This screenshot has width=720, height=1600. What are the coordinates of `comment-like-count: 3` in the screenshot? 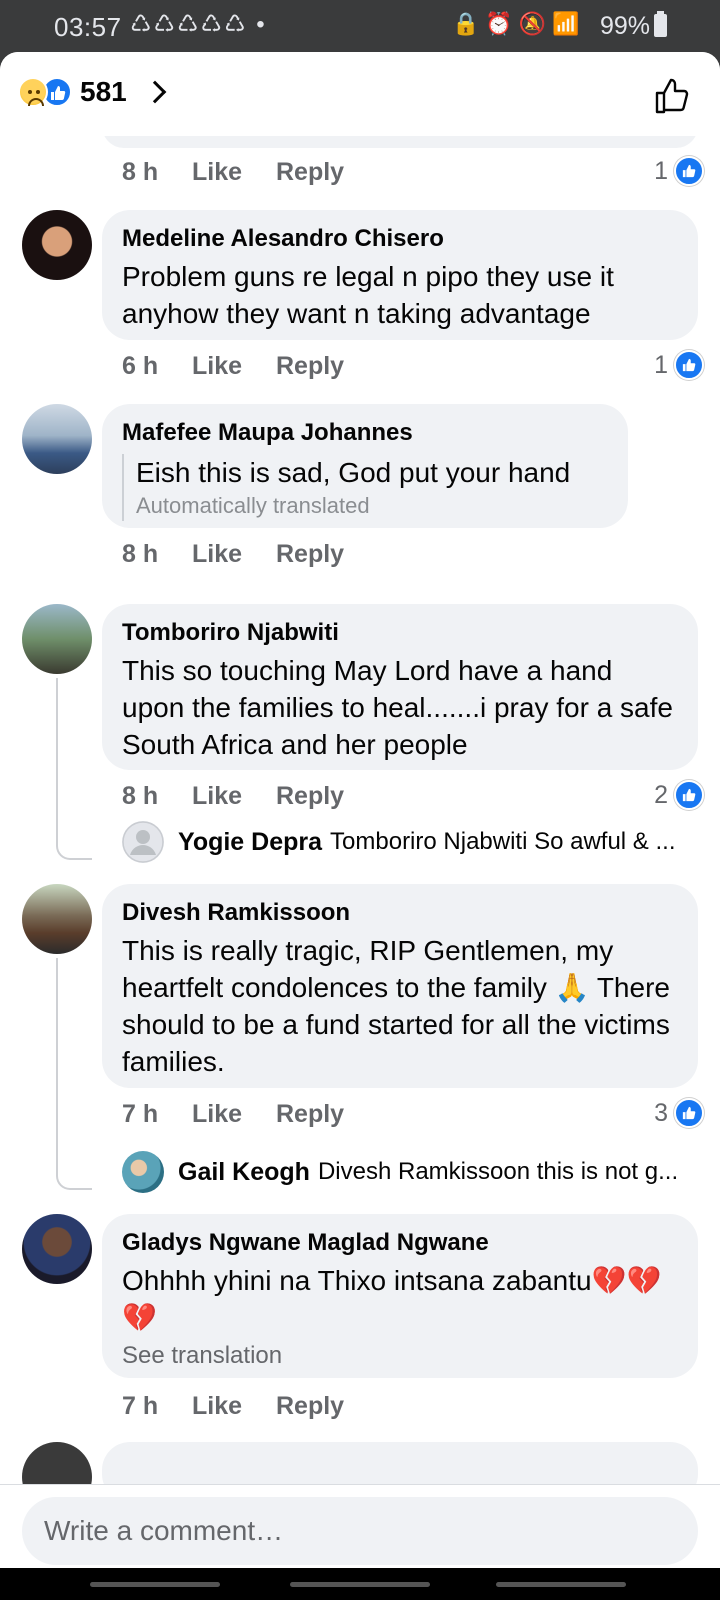 It's located at (679, 1113).